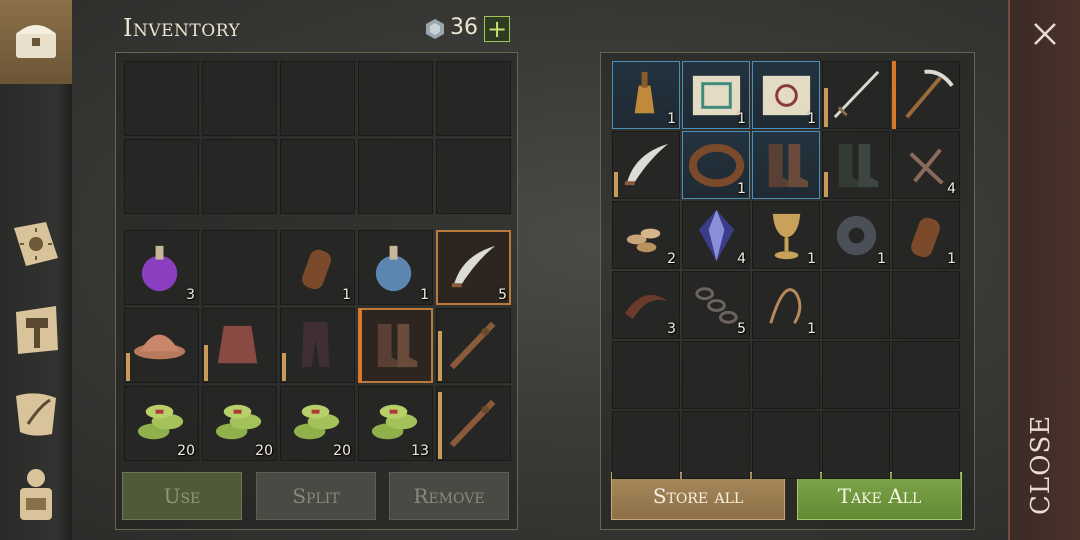  Describe the element at coordinates (1041, 465) in the screenshot. I see `close-label: CLOSE` at that location.